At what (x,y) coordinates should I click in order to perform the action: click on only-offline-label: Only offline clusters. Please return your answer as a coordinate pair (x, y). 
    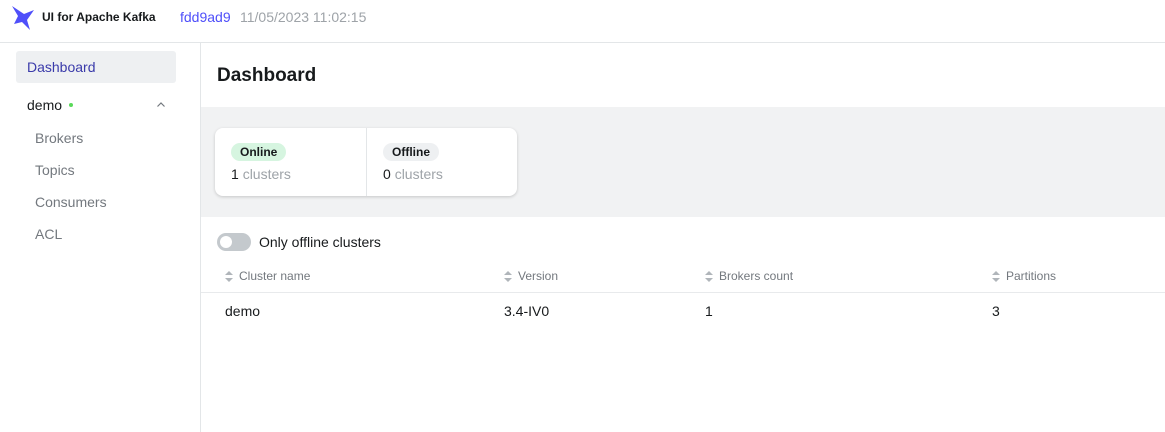
    Looking at the image, I should click on (320, 242).